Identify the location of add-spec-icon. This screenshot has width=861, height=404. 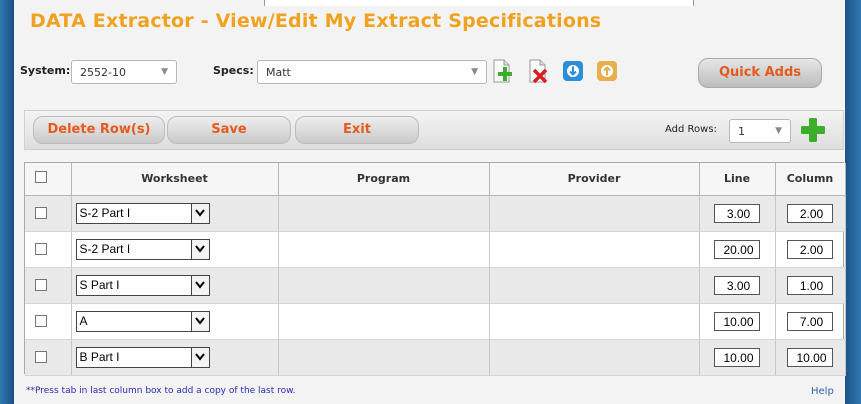
(502, 70).